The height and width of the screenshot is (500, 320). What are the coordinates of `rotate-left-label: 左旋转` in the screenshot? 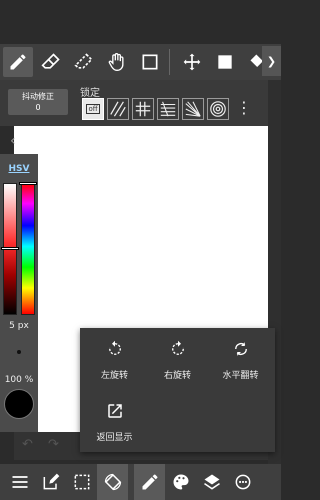 It's located at (114, 376).